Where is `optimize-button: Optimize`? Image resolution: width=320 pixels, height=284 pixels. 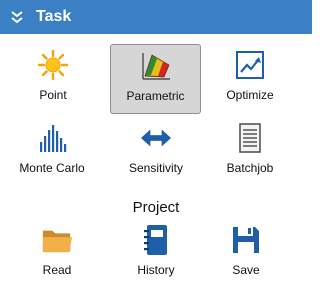
optimize-button: Optimize is located at coordinates (250, 79).